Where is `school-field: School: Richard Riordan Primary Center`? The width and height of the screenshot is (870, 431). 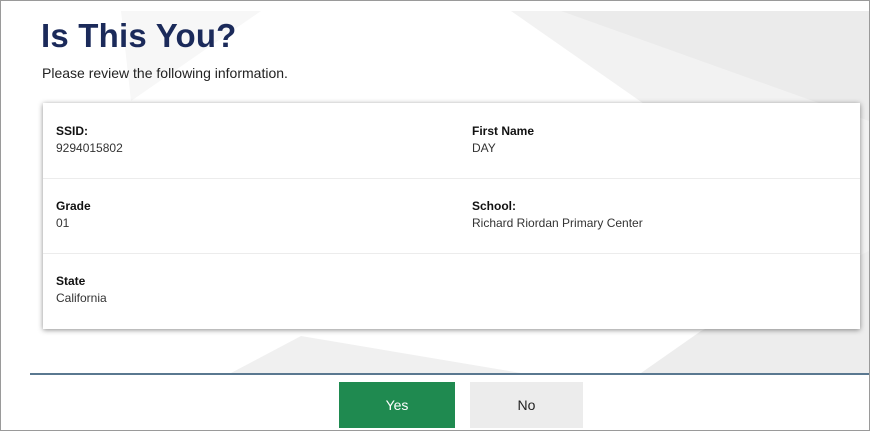
school-field: School: Richard Riordan Primary Center is located at coordinates (557, 214).